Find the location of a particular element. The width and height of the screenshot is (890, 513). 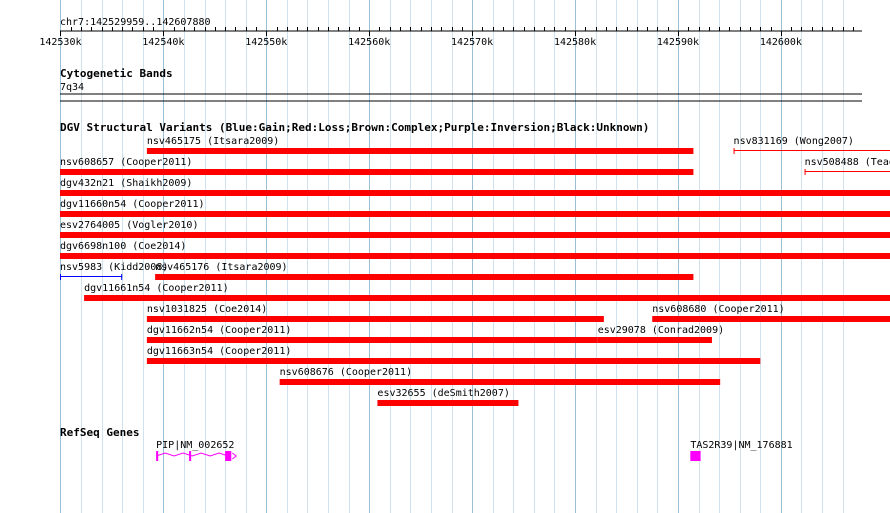

dgv-feature-label: nsv831169 (Wong2007) is located at coordinates (794, 141).